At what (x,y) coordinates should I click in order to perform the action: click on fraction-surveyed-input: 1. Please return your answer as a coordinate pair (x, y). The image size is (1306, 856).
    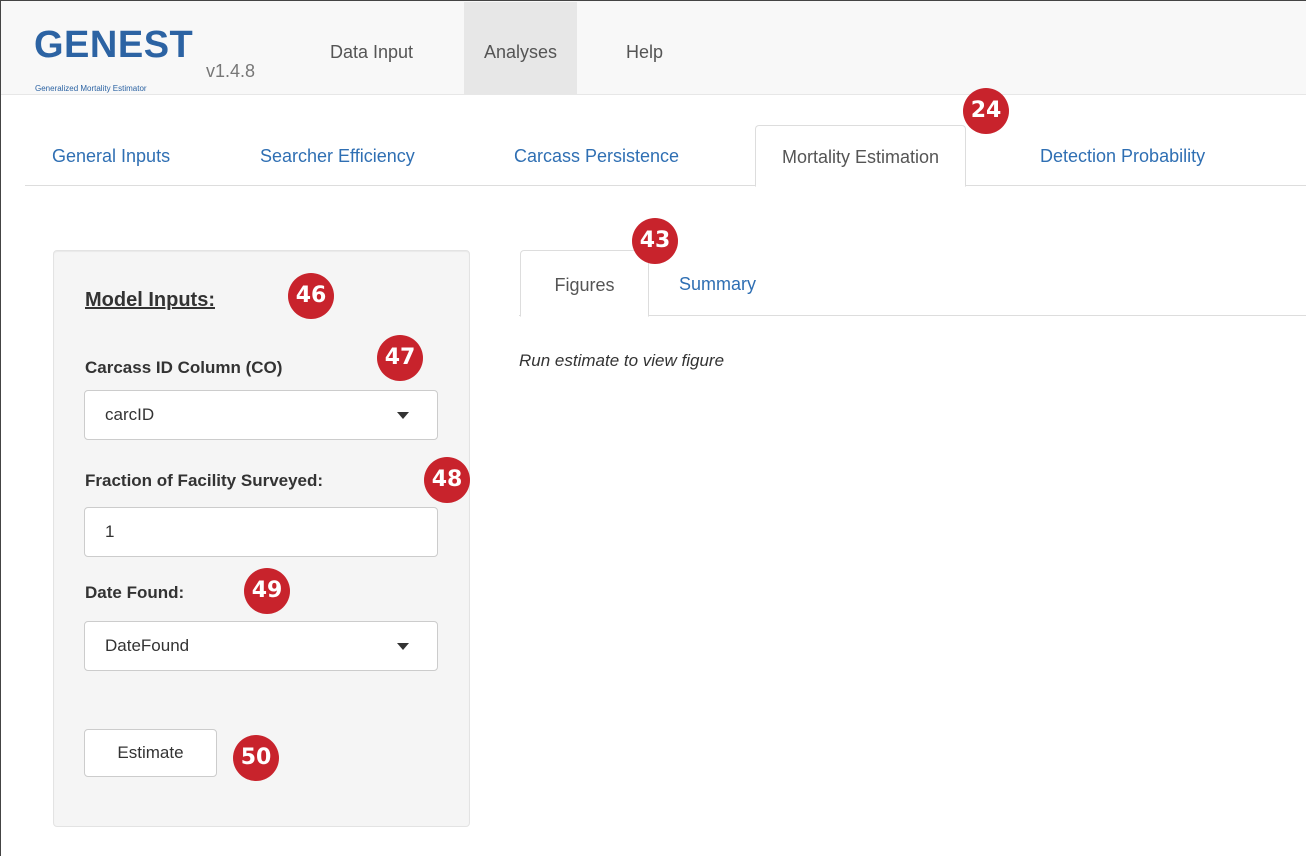
    Looking at the image, I should click on (261, 532).